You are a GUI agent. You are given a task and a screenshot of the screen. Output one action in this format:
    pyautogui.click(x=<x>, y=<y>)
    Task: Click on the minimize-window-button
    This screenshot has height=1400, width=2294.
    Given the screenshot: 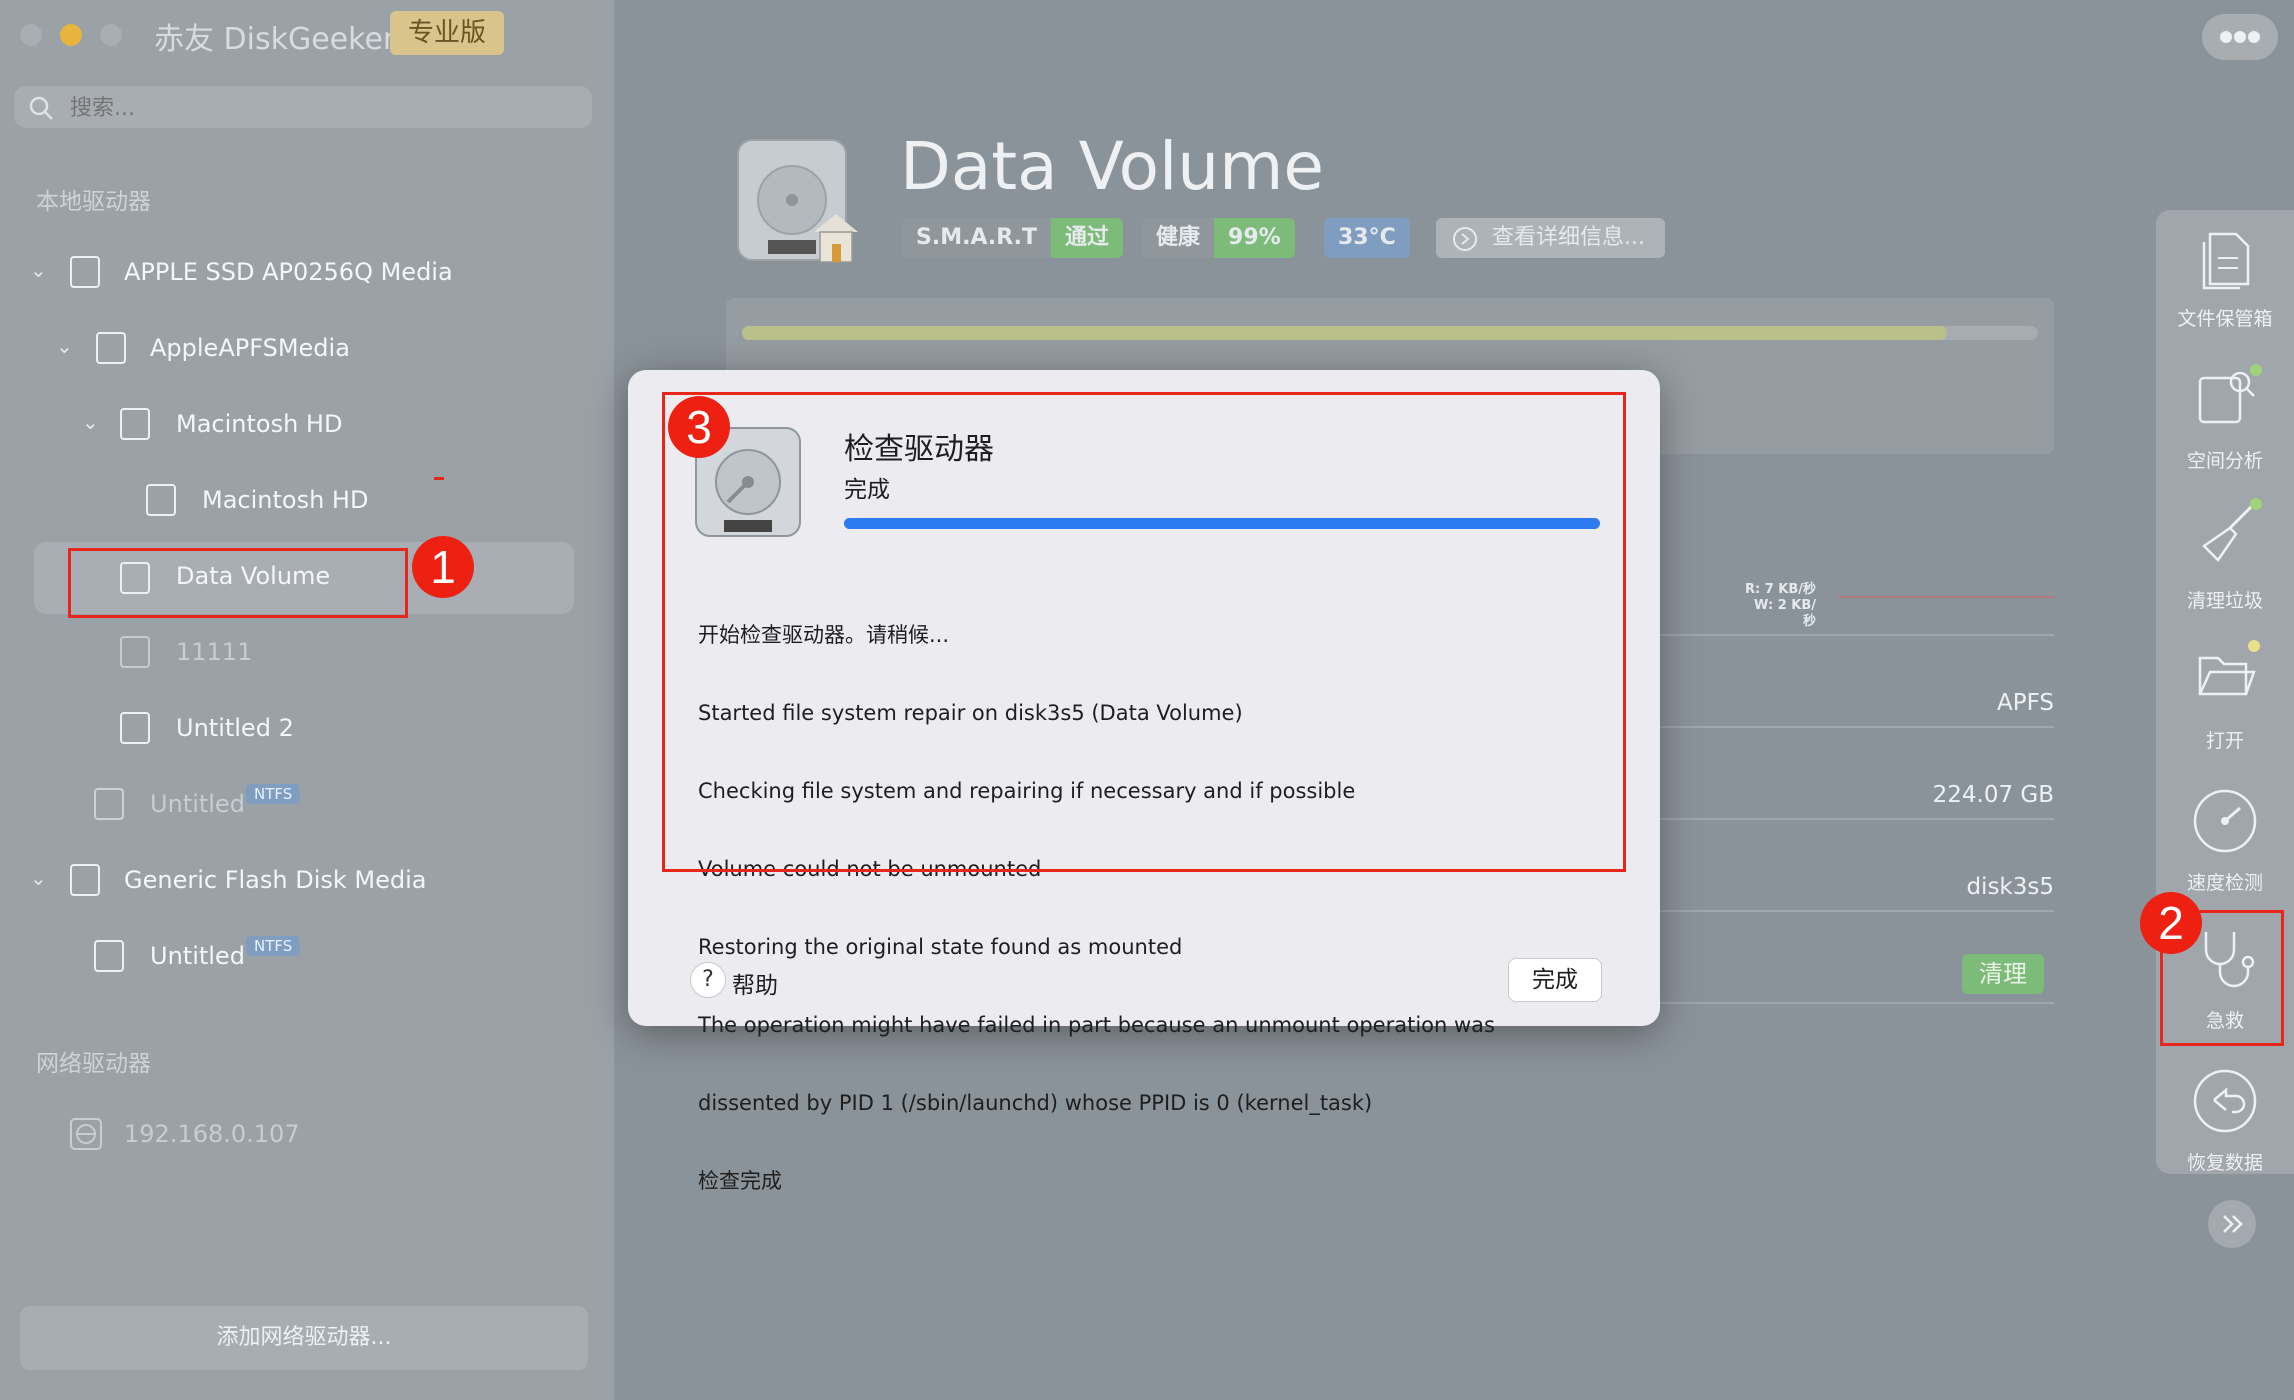 What is the action you would take?
    pyautogui.click(x=71, y=35)
    